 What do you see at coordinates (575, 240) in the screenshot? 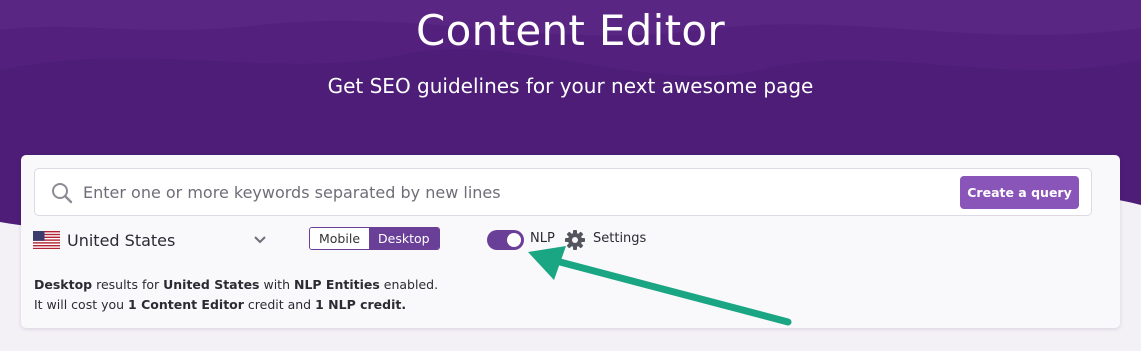
I see `gear-icon` at bounding box center [575, 240].